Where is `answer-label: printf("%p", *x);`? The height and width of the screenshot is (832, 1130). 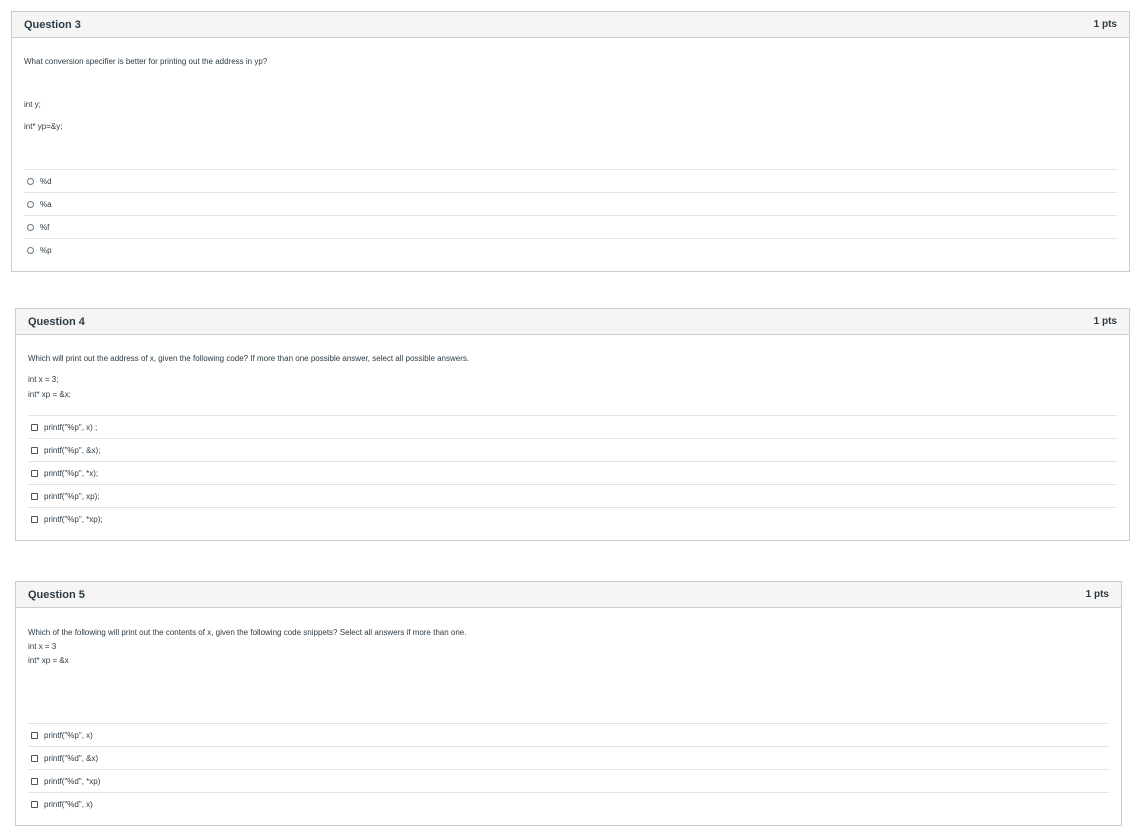 answer-label: printf("%p", *x); is located at coordinates (71, 473).